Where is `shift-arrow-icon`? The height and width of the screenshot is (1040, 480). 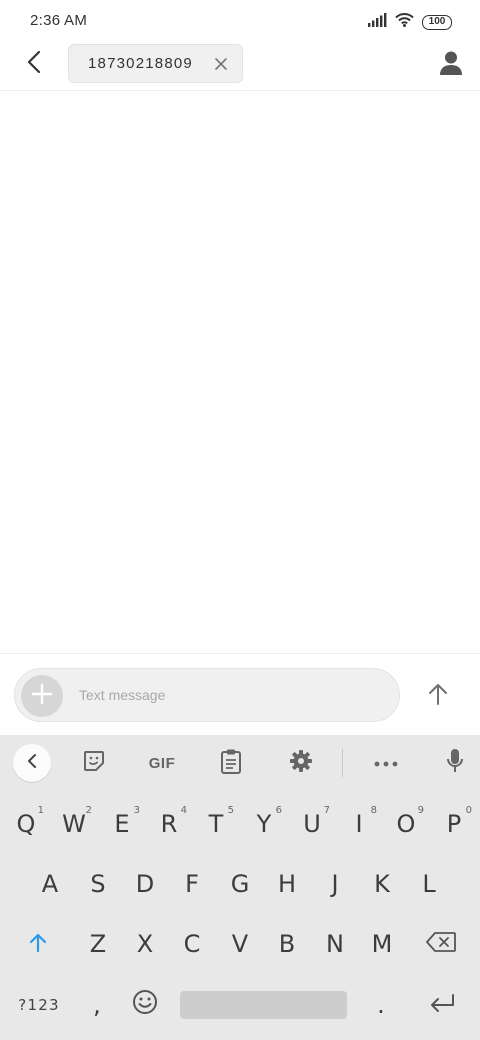
shift-arrow-icon is located at coordinates (38, 944).